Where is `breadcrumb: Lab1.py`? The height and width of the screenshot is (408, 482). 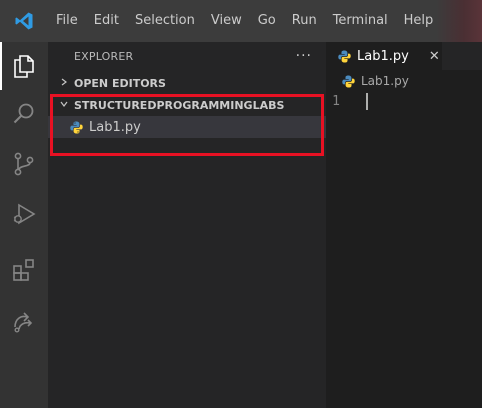 breadcrumb: Lab1.py is located at coordinates (404, 81).